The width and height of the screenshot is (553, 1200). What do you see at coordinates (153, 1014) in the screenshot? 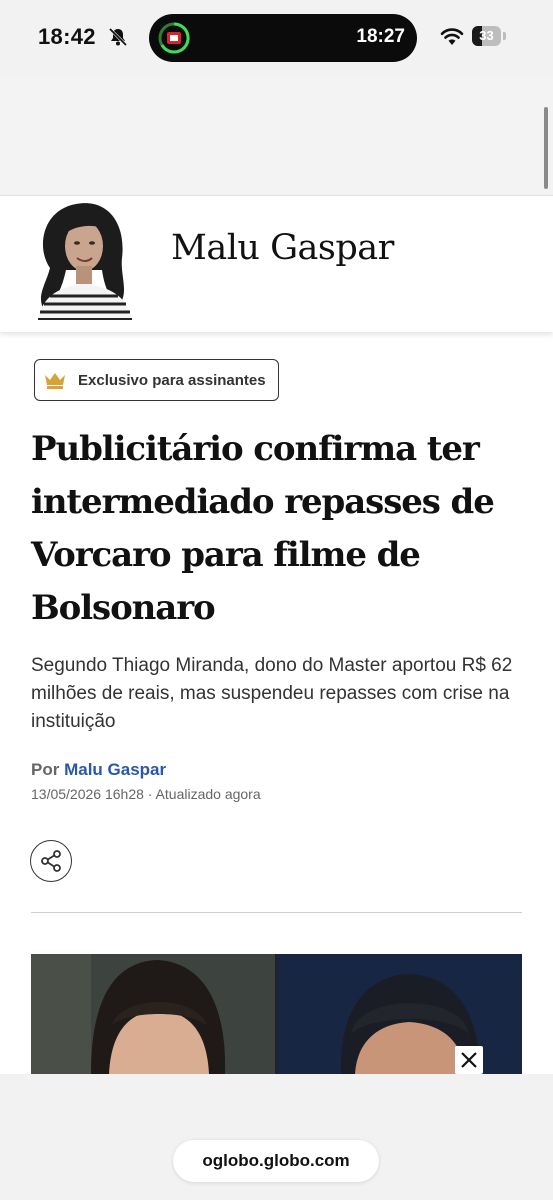
I see `photo-left-portrait` at bounding box center [153, 1014].